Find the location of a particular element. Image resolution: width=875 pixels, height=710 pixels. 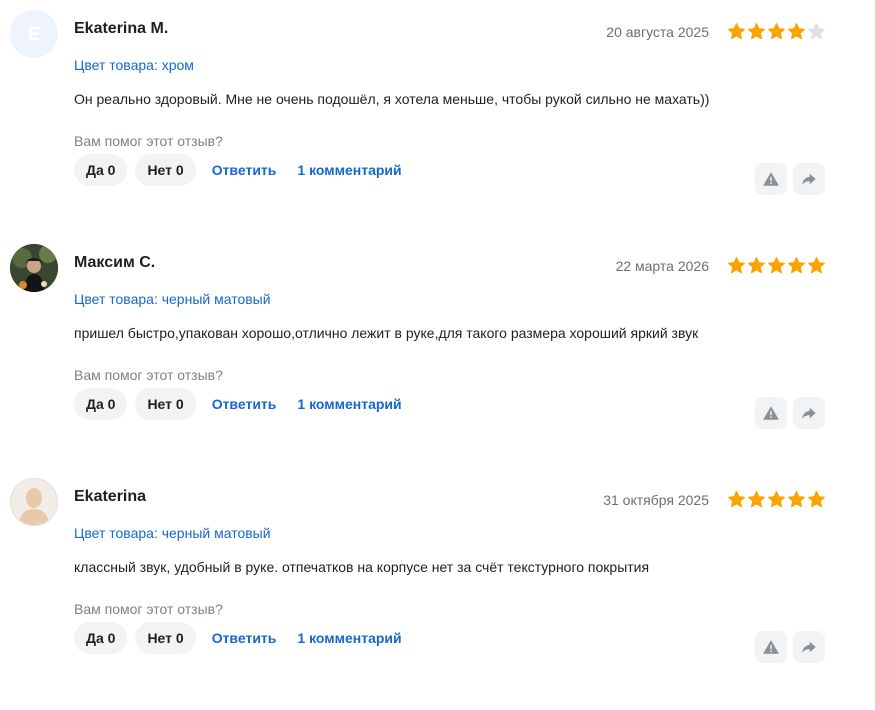

star-empty-icon is located at coordinates (816, 31).